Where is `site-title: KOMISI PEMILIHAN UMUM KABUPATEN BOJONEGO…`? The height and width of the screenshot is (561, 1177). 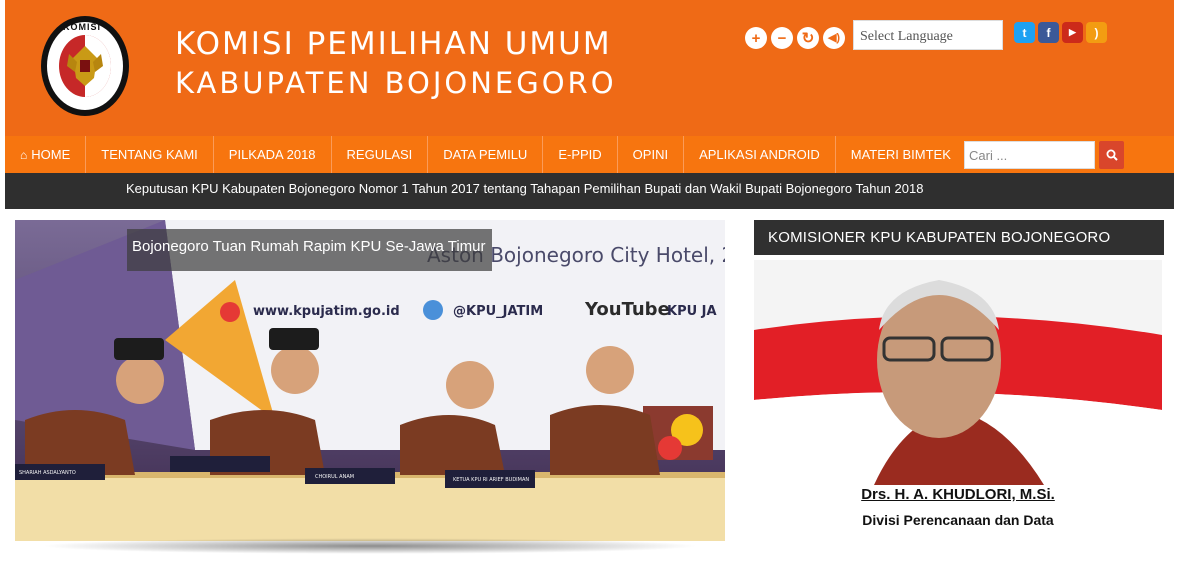
site-title: KOMISI PEMILIHAN UMUM KABUPATEN BOJONEGO… is located at coordinates (396, 63).